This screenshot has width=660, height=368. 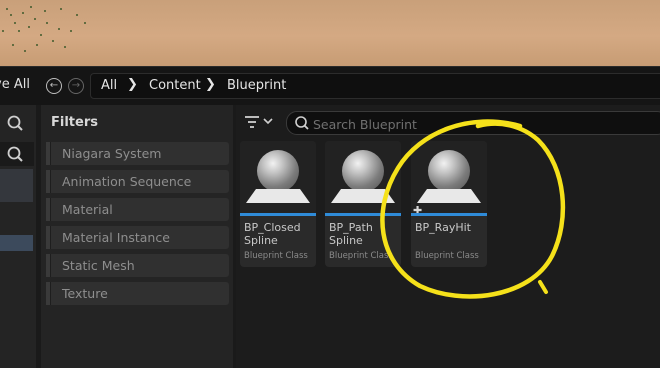 I want to click on breadcrumb: All ❯ Content ❯ Blueprint, so click(x=375, y=86).